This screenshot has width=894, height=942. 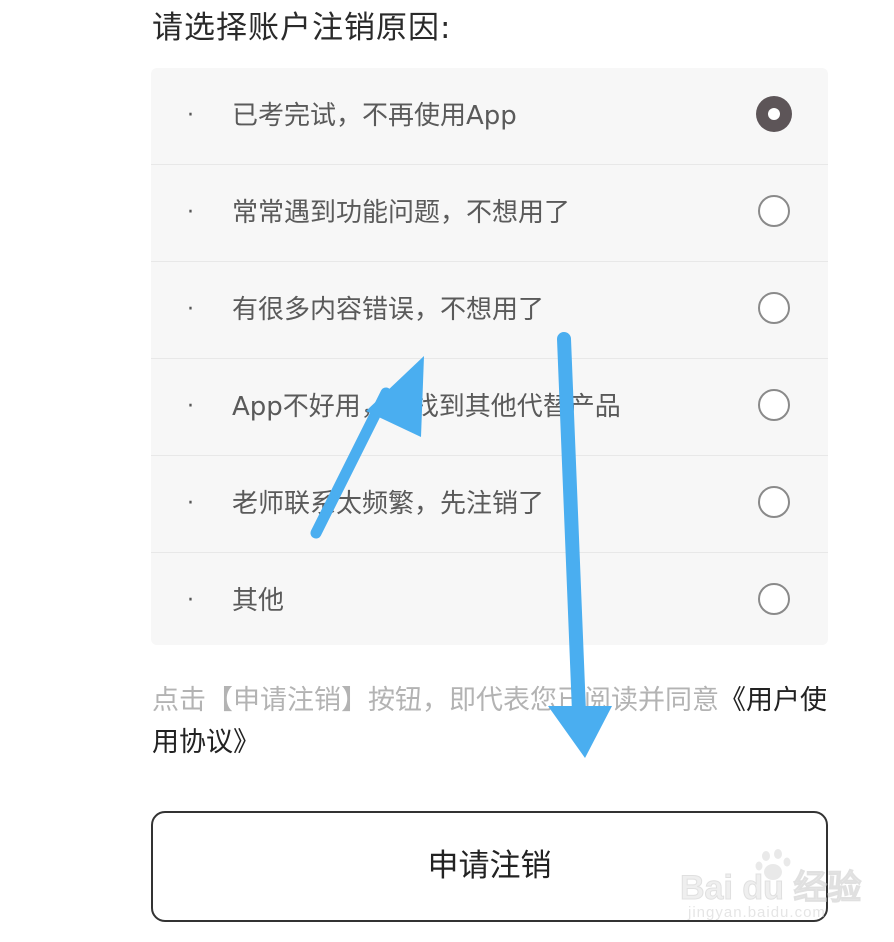 I want to click on reason-label: 其他, so click(x=258, y=601).